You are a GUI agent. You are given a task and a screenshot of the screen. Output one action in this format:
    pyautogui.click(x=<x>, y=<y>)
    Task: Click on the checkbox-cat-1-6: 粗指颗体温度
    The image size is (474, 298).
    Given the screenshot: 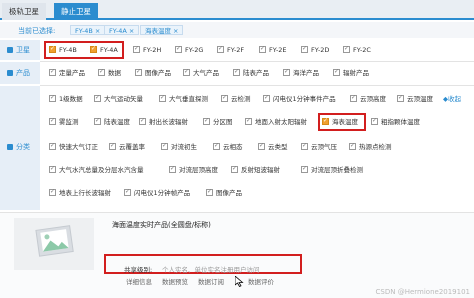 What is the action you would take?
    pyautogui.click(x=395, y=121)
    